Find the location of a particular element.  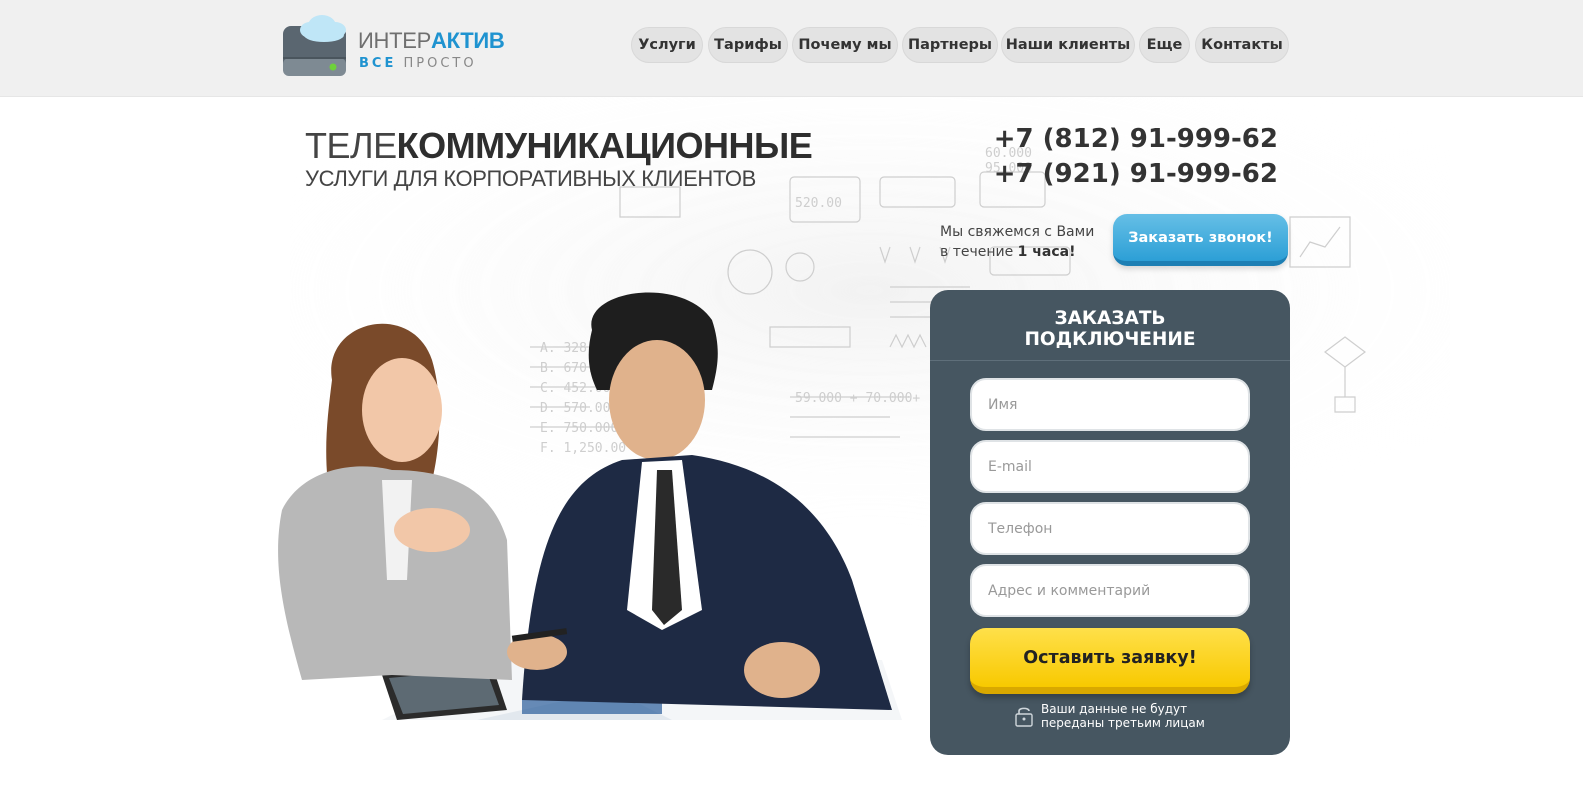

nav-item-why-us: Почему мы is located at coordinates (845, 45).